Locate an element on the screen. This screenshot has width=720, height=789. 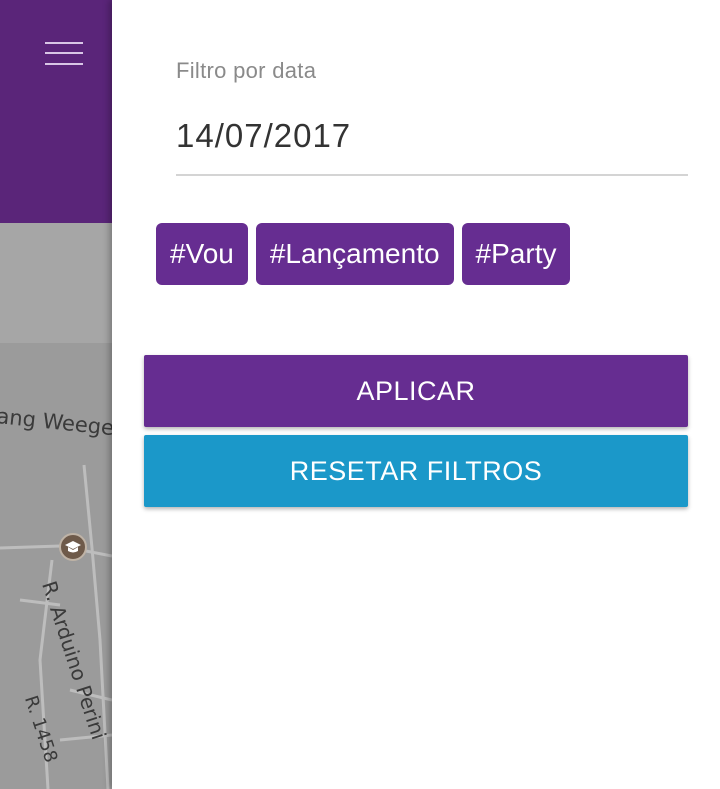
reset-filters-button: RESETAR FILTROS is located at coordinates (416, 471).